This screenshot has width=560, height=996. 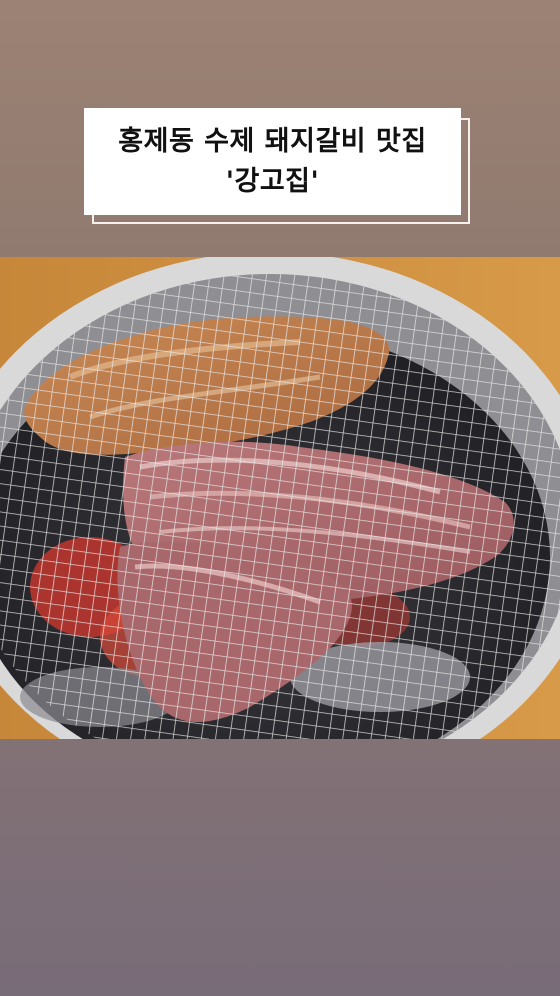 What do you see at coordinates (272, 181) in the screenshot?
I see `caption-line-2: '강고집'` at bounding box center [272, 181].